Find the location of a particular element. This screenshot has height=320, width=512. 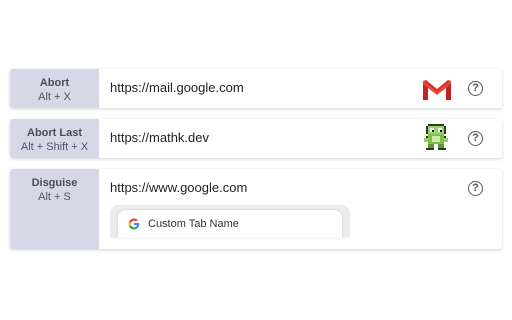

shortcut-combo: Alt + Shift + X is located at coordinates (54, 147).